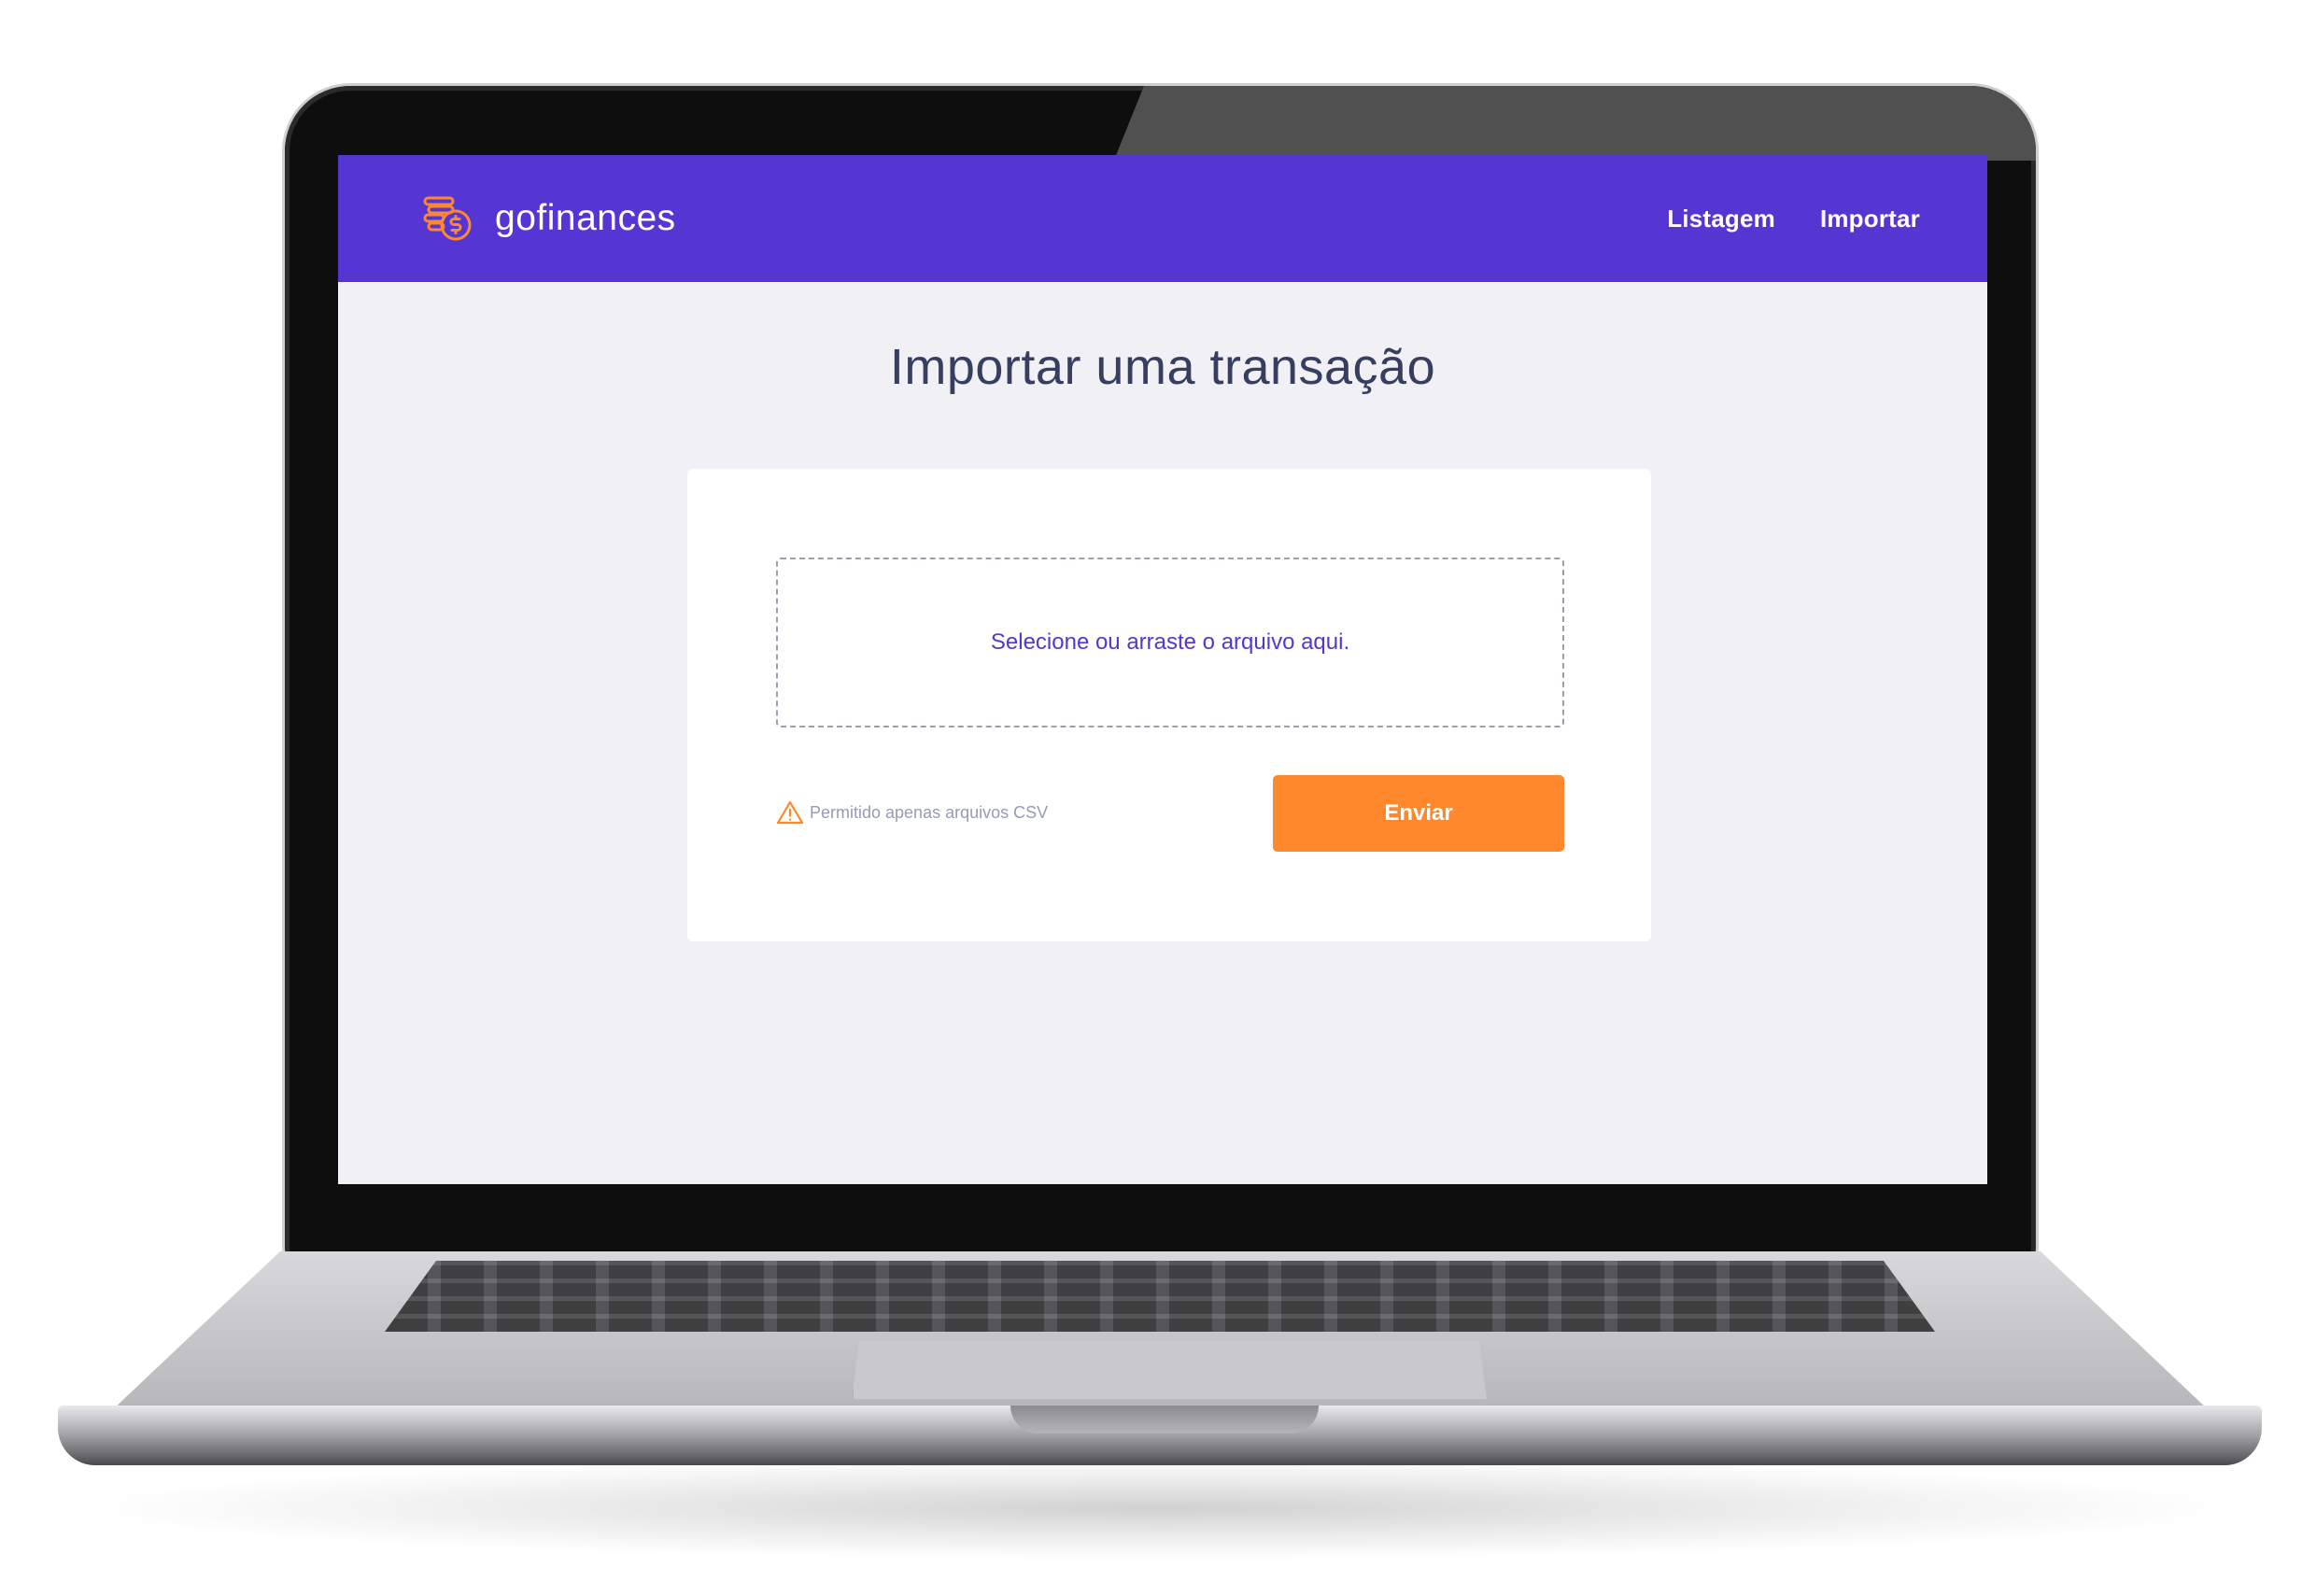 Image resolution: width=2316 pixels, height=1596 pixels. What do you see at coordinates (929, 812) in the screenshot?
I see `hint-text: Permitido apenas arquivos CSV` at bounding box center [929, 812].